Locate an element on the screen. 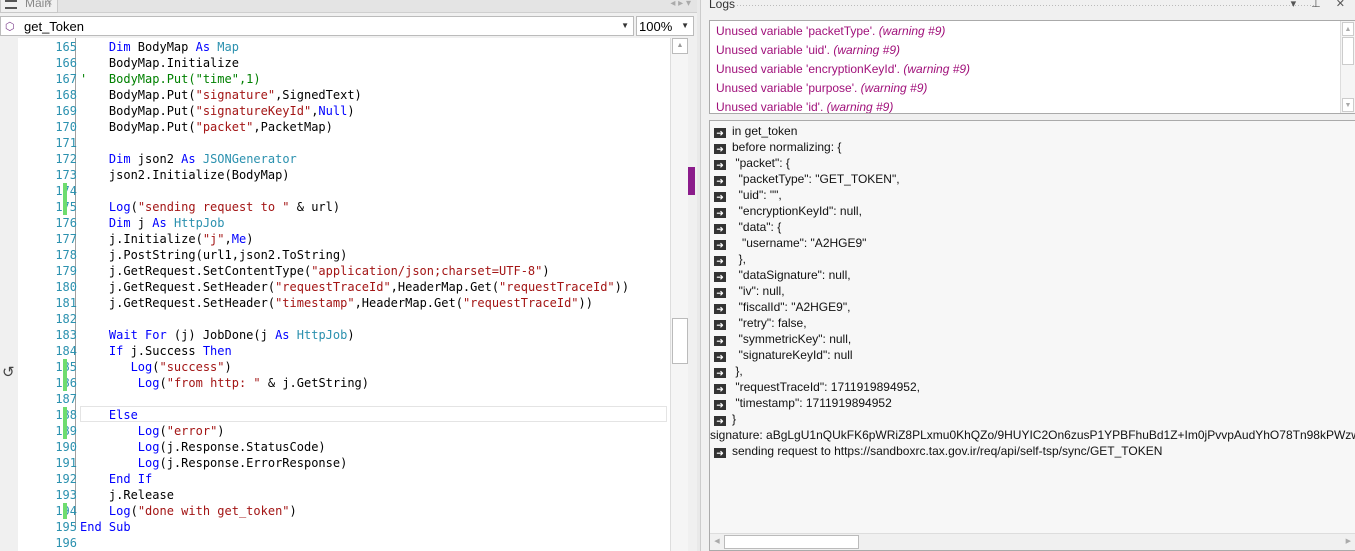 This screenshot has width=1355, height=551. code-line: 190 Log(j.Response.StatusCode) is located at coordinates (344, 447).